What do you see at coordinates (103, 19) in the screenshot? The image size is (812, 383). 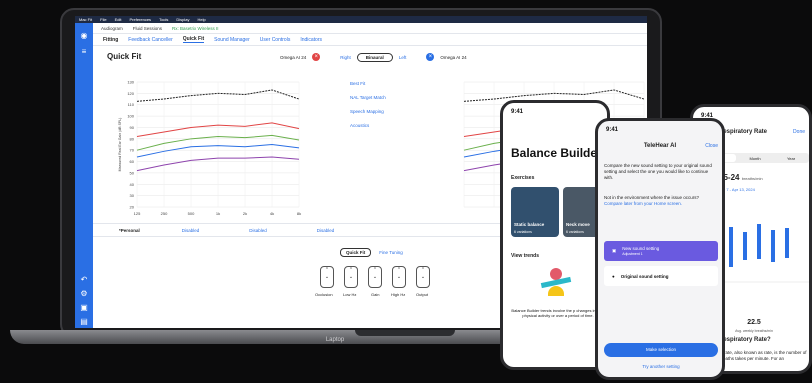 I see `menu-item: File` at bounding box center [103, 19].